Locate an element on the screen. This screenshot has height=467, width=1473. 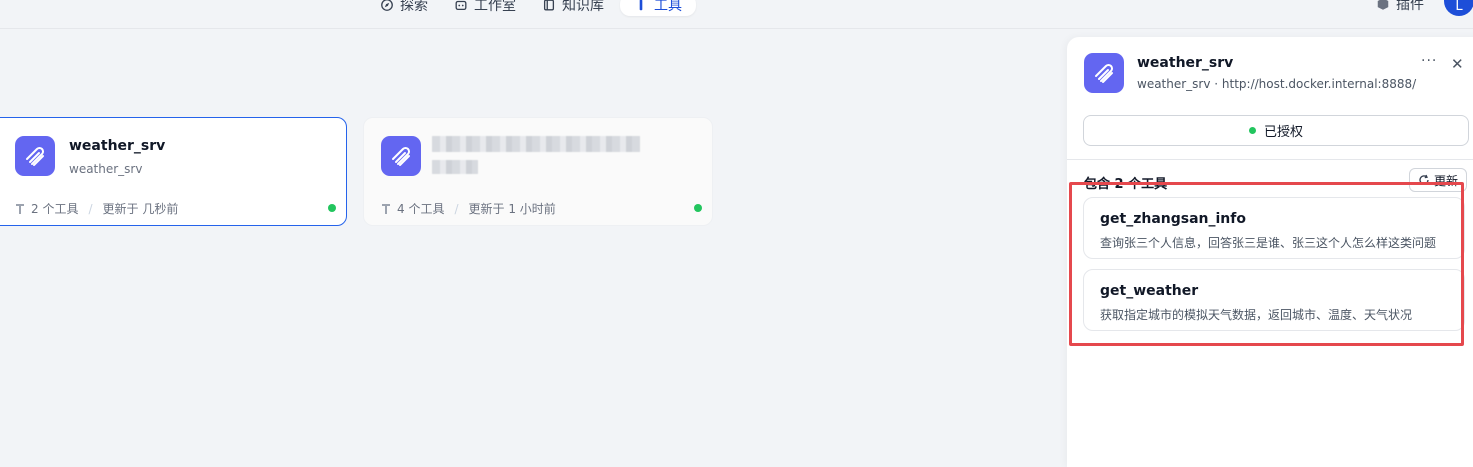
nav-explore-label: 探索 is located at coordinates (414, 7).